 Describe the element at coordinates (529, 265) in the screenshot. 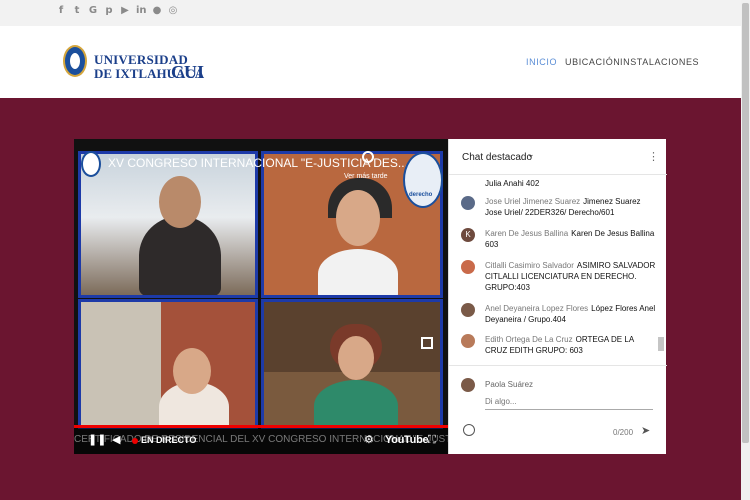

I see `chat-author: Citlalli Casimiro Salvador` at that location.